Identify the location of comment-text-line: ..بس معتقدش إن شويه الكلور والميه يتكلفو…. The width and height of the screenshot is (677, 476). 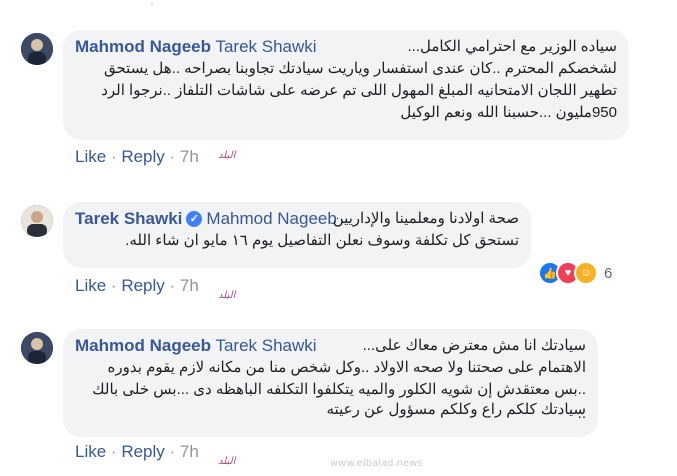
(339, 389).